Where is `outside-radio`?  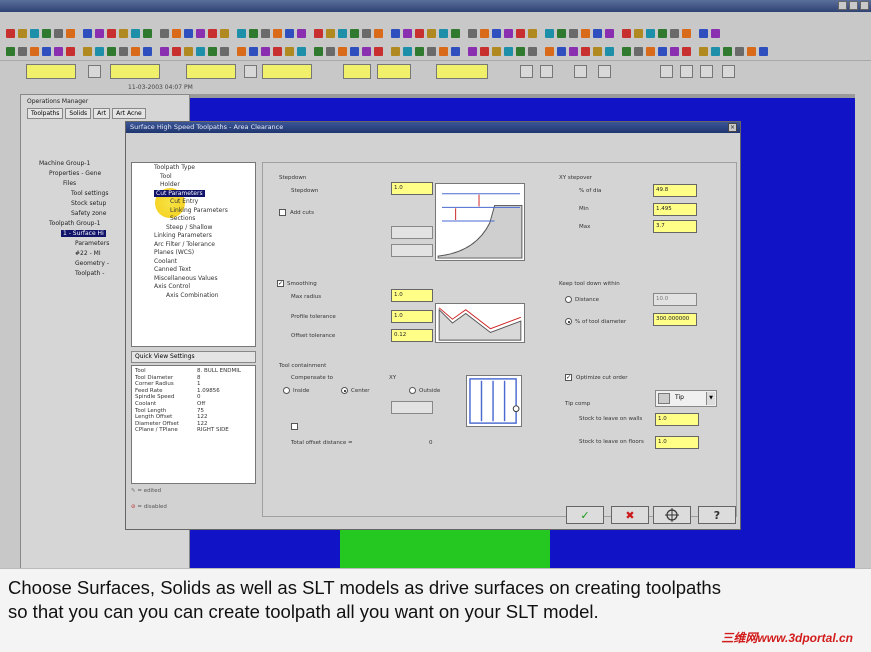 outside-radio is located at coordinates (412, 390).